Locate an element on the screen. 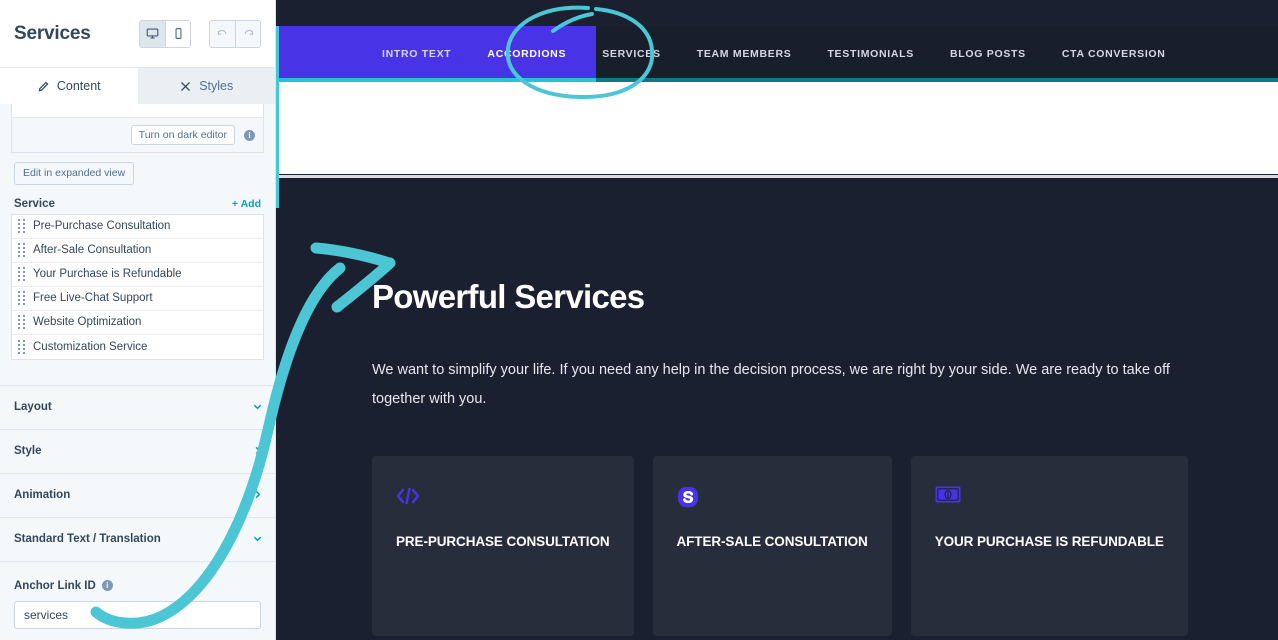 The height and width of the screenshot is (640, 1278). service-card: AFTER-SALE CONSULTATION is located at coordinates (772, 546).